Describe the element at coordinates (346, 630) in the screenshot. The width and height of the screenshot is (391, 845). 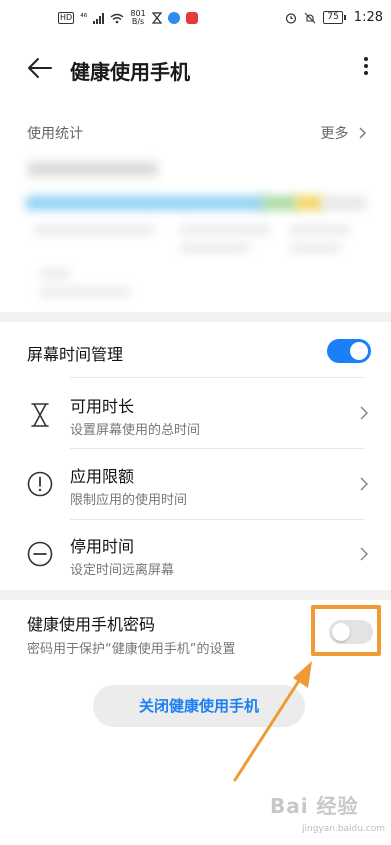
I see `annotation-highlight-box` at that location.